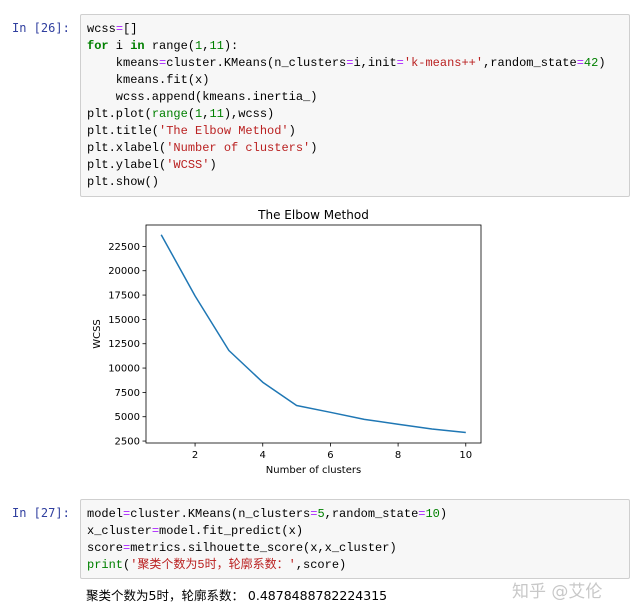  Describe the element at coordinates (443, 63) in the screenshot. I see `code-token: 'k-means++'` at that location.